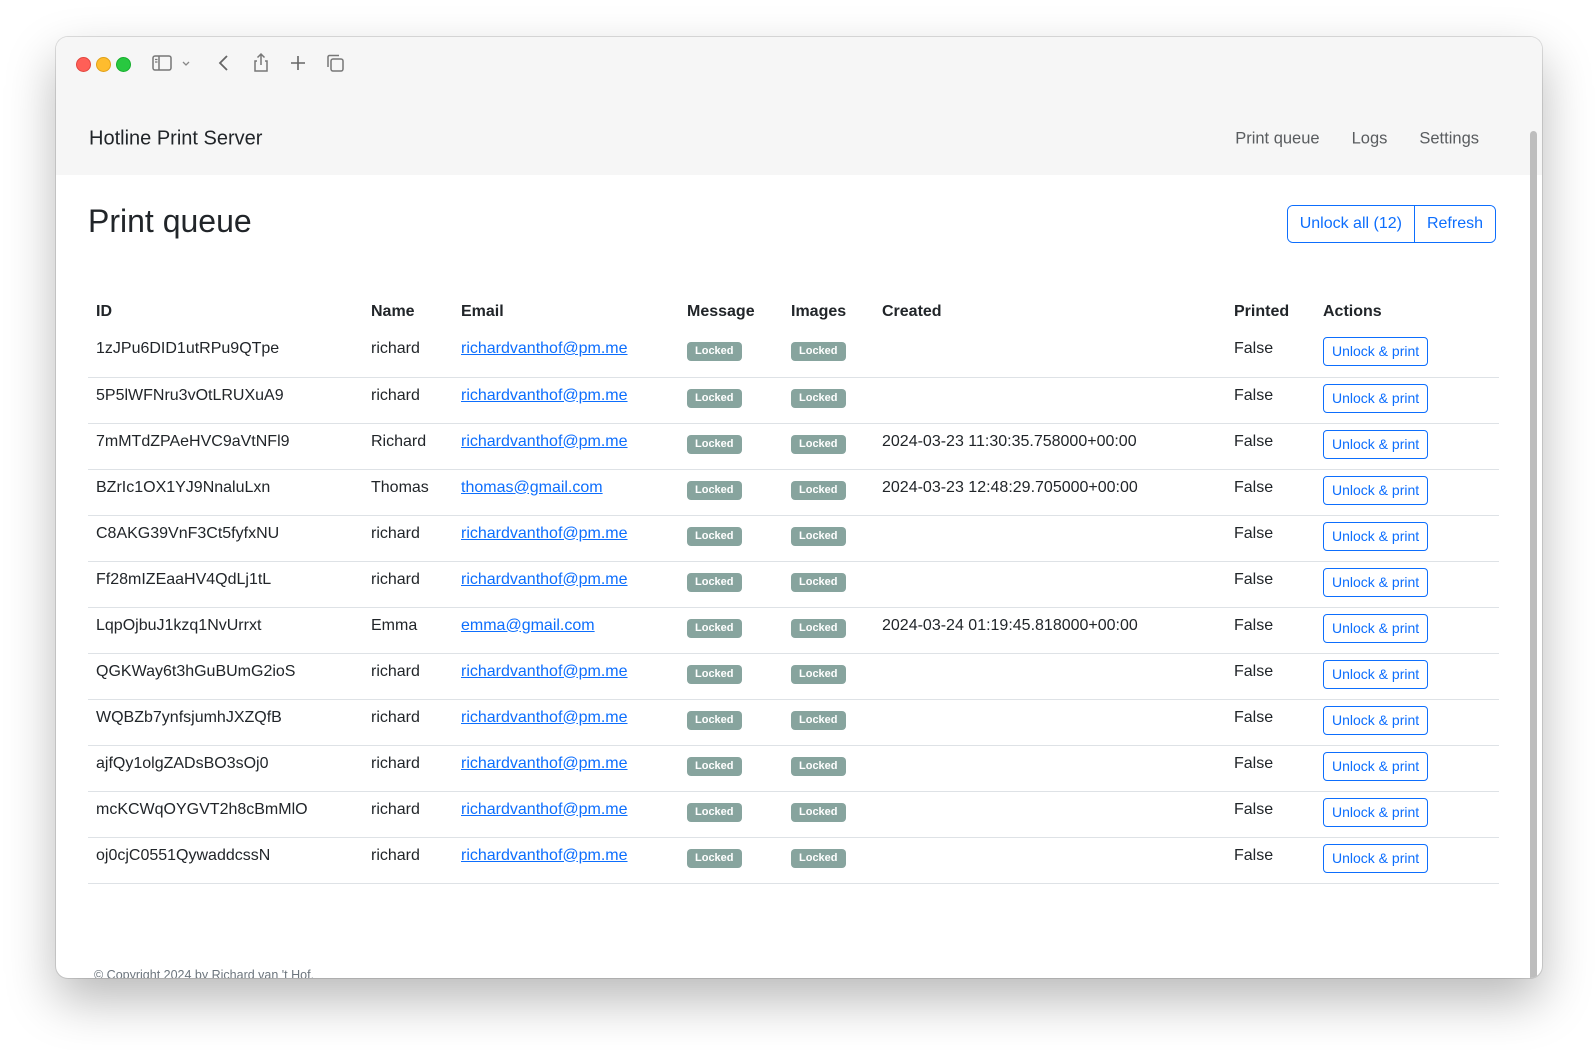 This screenshot has width=1595, height=1050. I want to click on back-icon, so click(224, 63).